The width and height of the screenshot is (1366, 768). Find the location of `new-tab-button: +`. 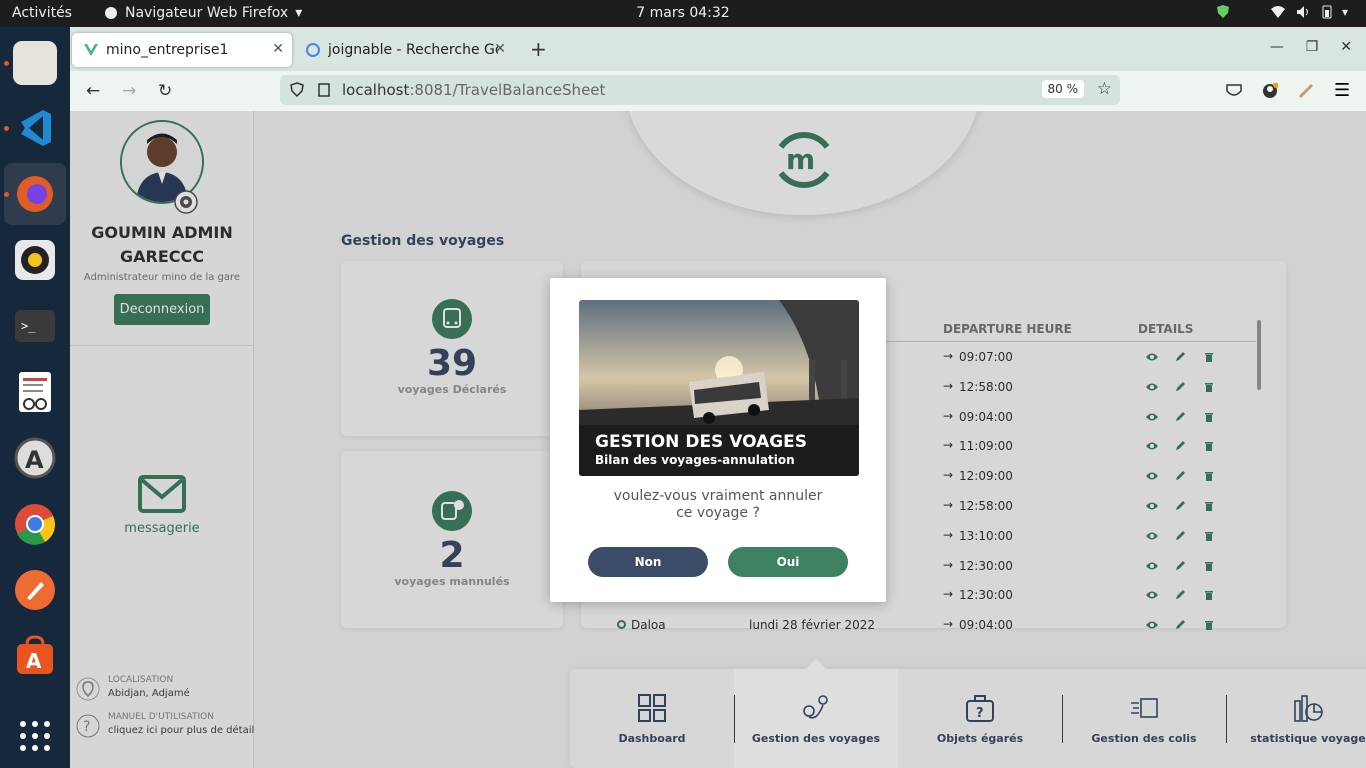

new-tab-button: + is located at coordinates (538, 49).